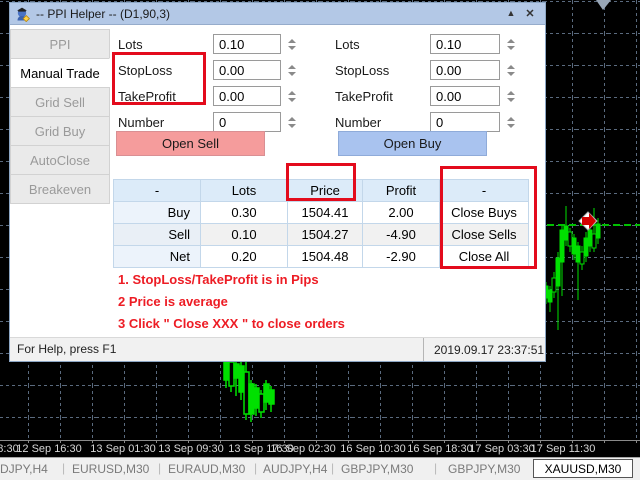 The width and height of the screenshot is (640, 480). What do you see at coordinates (325, 213) in the screenshot?
I see `buy-price-value: 1504.41` at bounding box center [325, 213].